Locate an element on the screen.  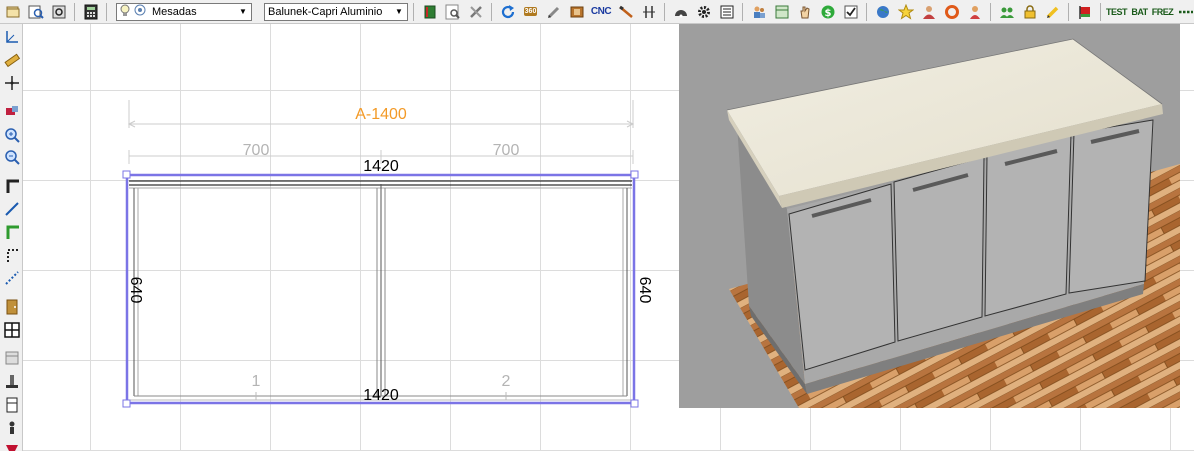
pencil-icon is located at coordinates (553, 11).